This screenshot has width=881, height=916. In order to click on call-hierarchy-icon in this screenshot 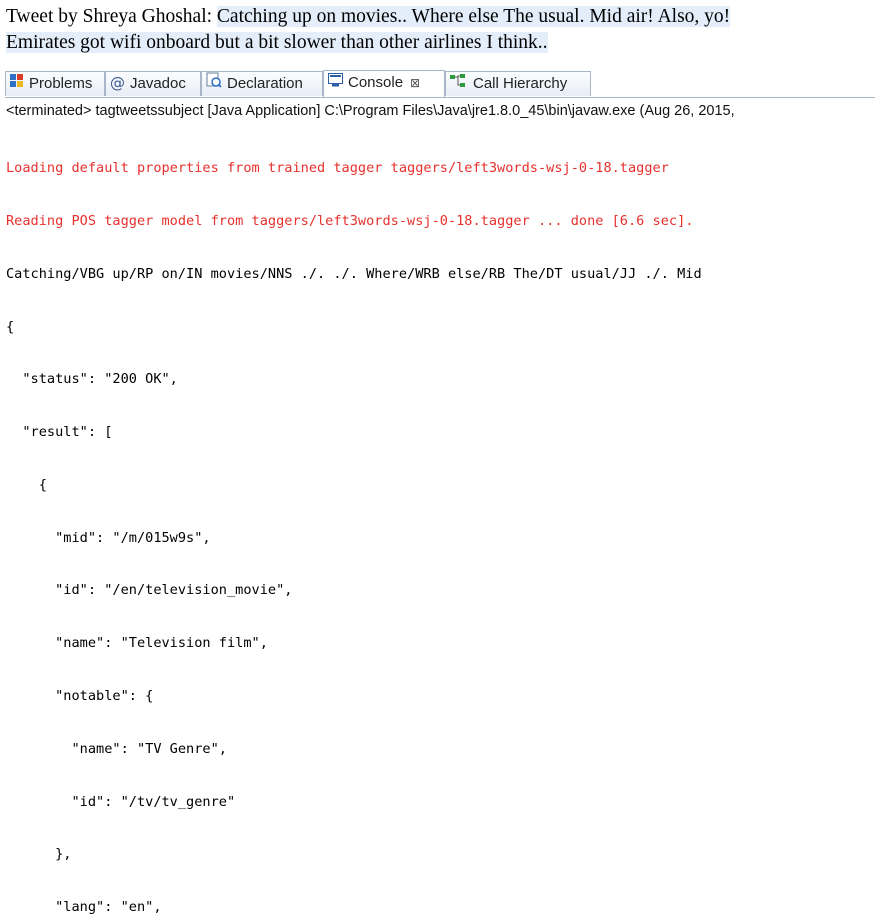, I will do `click(459, 83)`.